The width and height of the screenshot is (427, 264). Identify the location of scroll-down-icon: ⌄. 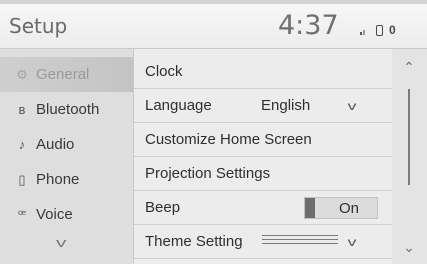
(409, 247).